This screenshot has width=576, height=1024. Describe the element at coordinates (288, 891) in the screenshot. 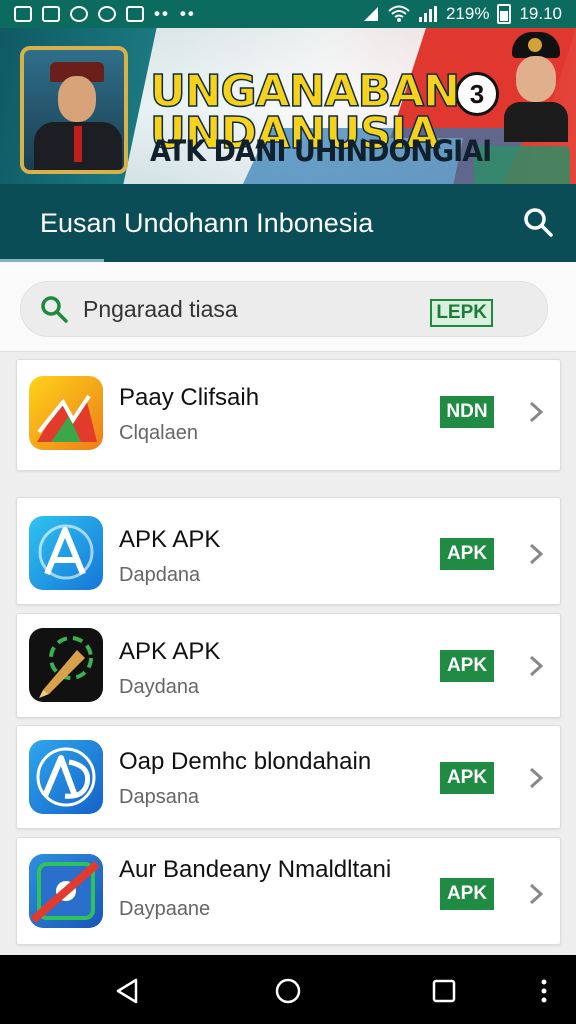

I see `list-item: Aur Bandeany Nmaldltani Daypaane APK` at that location.